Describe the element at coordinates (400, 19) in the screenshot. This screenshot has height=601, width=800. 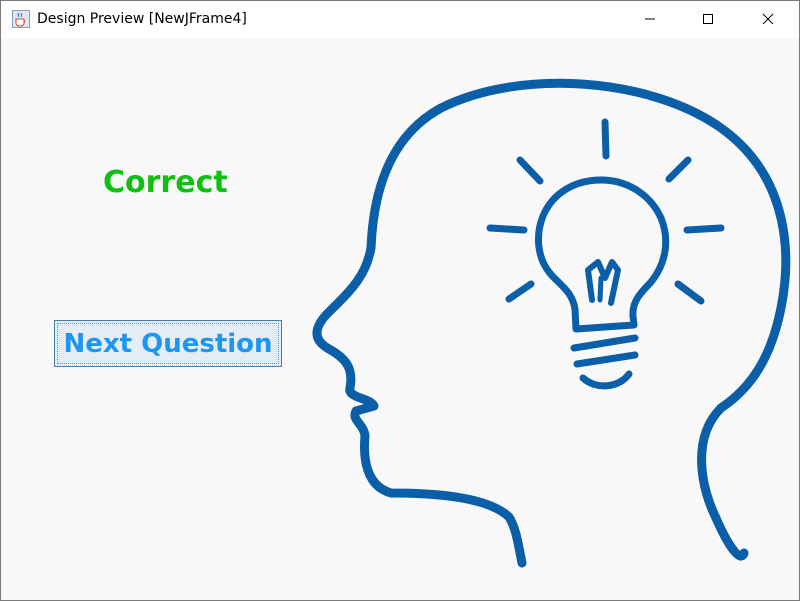
I see `title-bar: Design Preview [NewJFrame4]` at that location.